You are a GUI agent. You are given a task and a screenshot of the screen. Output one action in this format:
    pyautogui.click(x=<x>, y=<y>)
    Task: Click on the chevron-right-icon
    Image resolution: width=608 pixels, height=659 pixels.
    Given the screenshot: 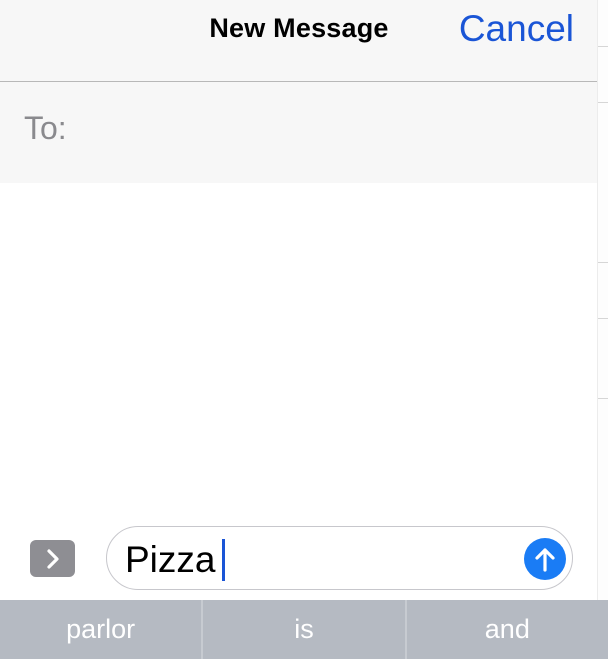 What is the action you would take?
    pyautogui.click(x=52, y=558)
    